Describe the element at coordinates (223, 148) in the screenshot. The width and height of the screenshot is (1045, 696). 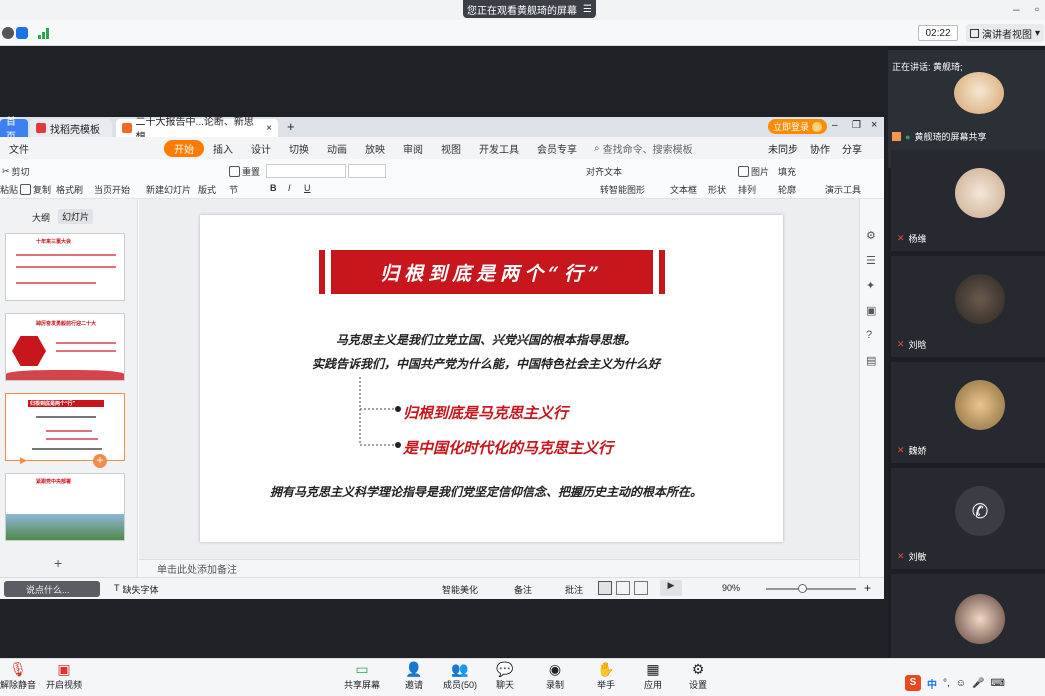
I see `menu-insert: 插入` at that location.